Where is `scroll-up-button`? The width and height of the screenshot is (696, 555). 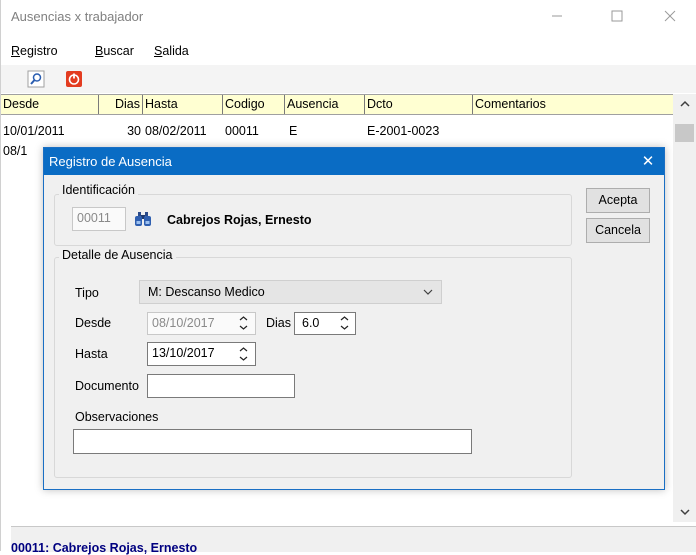
scroll-up-button is located at coordinates (684, 104).